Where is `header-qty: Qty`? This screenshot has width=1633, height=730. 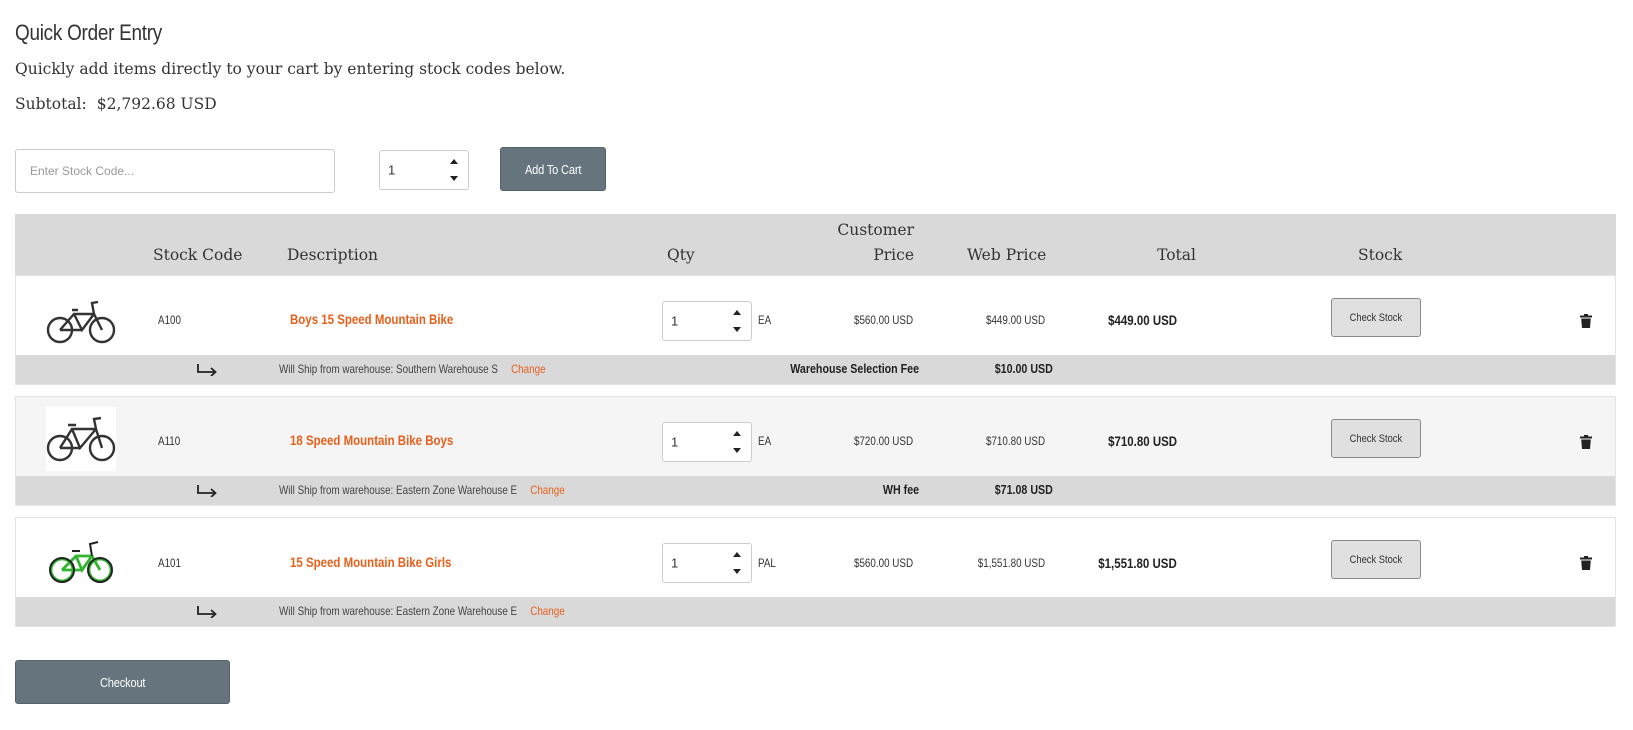
header-qty: Qty is located at coordinates (681, 255).